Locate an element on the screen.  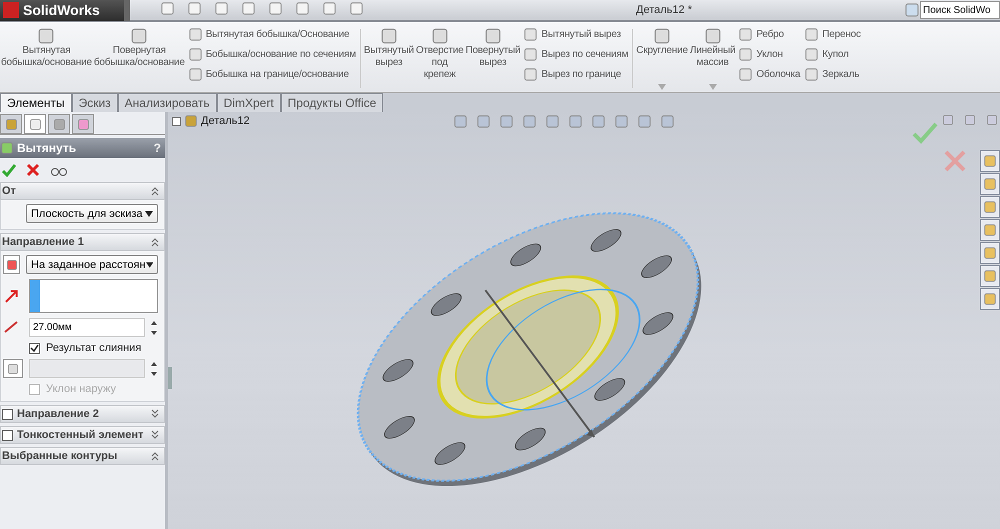
ribbon-item: Ребро is located at coordinates (769, 34).